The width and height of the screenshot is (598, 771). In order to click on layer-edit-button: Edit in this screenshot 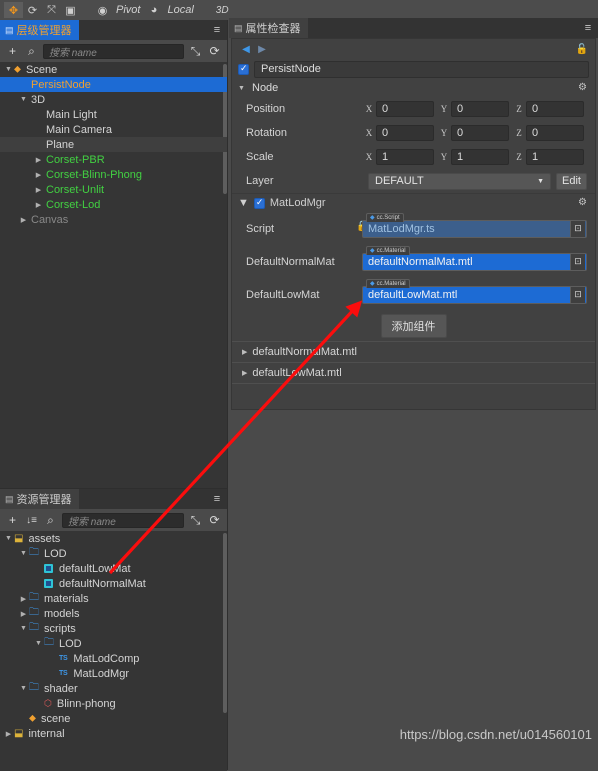, I will do `click(571, 181)`.